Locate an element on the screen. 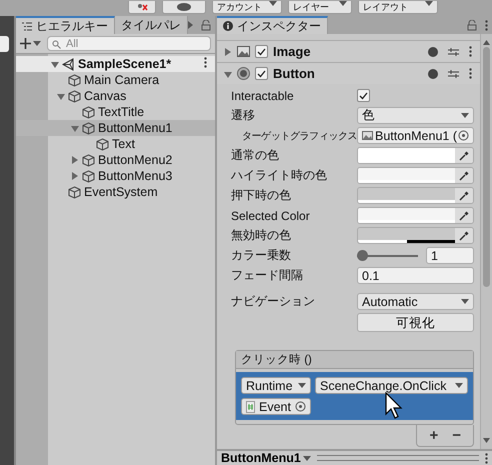 The width and height of the screenshot is (492, 465). slider-track is located at coordinates (387, 256).